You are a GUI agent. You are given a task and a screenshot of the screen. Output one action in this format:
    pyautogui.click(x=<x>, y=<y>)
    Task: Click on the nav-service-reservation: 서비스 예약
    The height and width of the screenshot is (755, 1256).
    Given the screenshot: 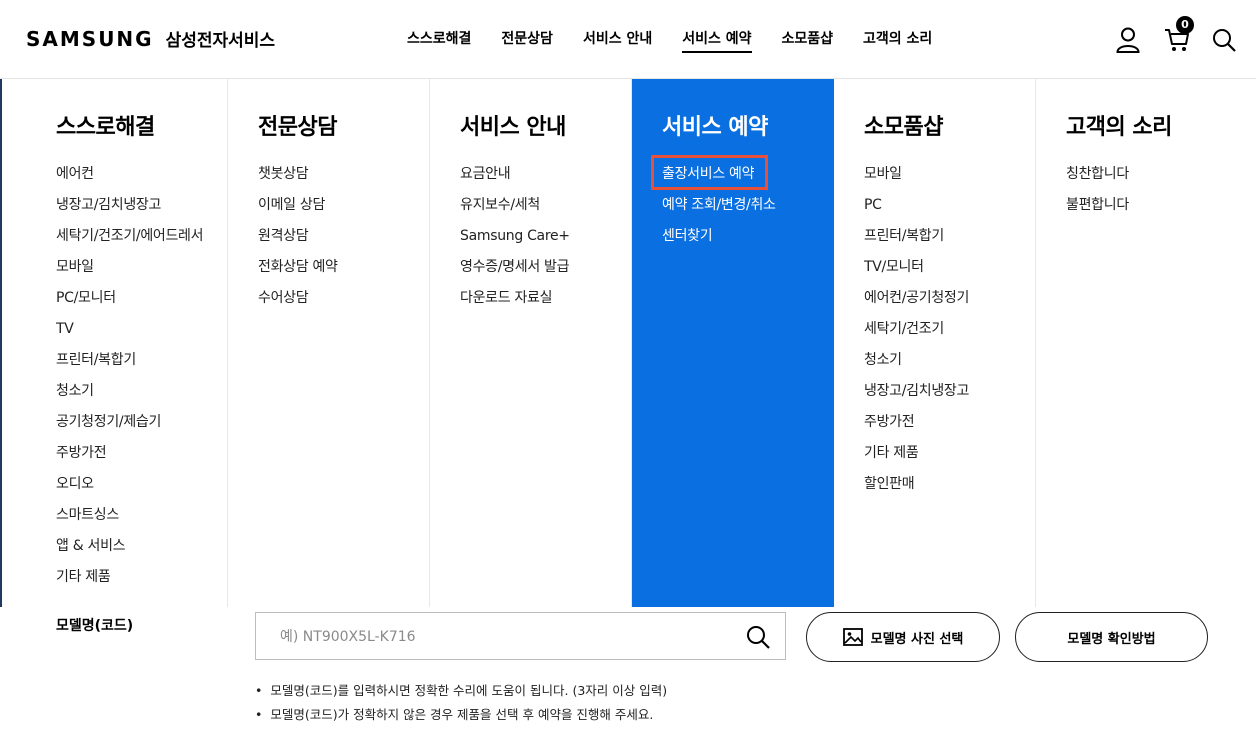 What is the action you would take?
    pyautogui.click(x=716, y=39)
    